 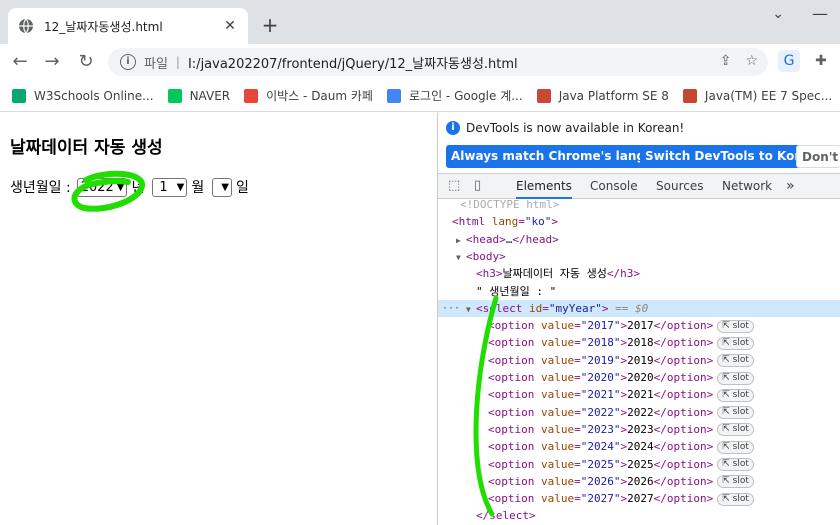 What do you see at coordinates (602, 95) in the screenshot?
I see `bookmark-item: Java Platform SE 8` at bounding box center [602, 95].